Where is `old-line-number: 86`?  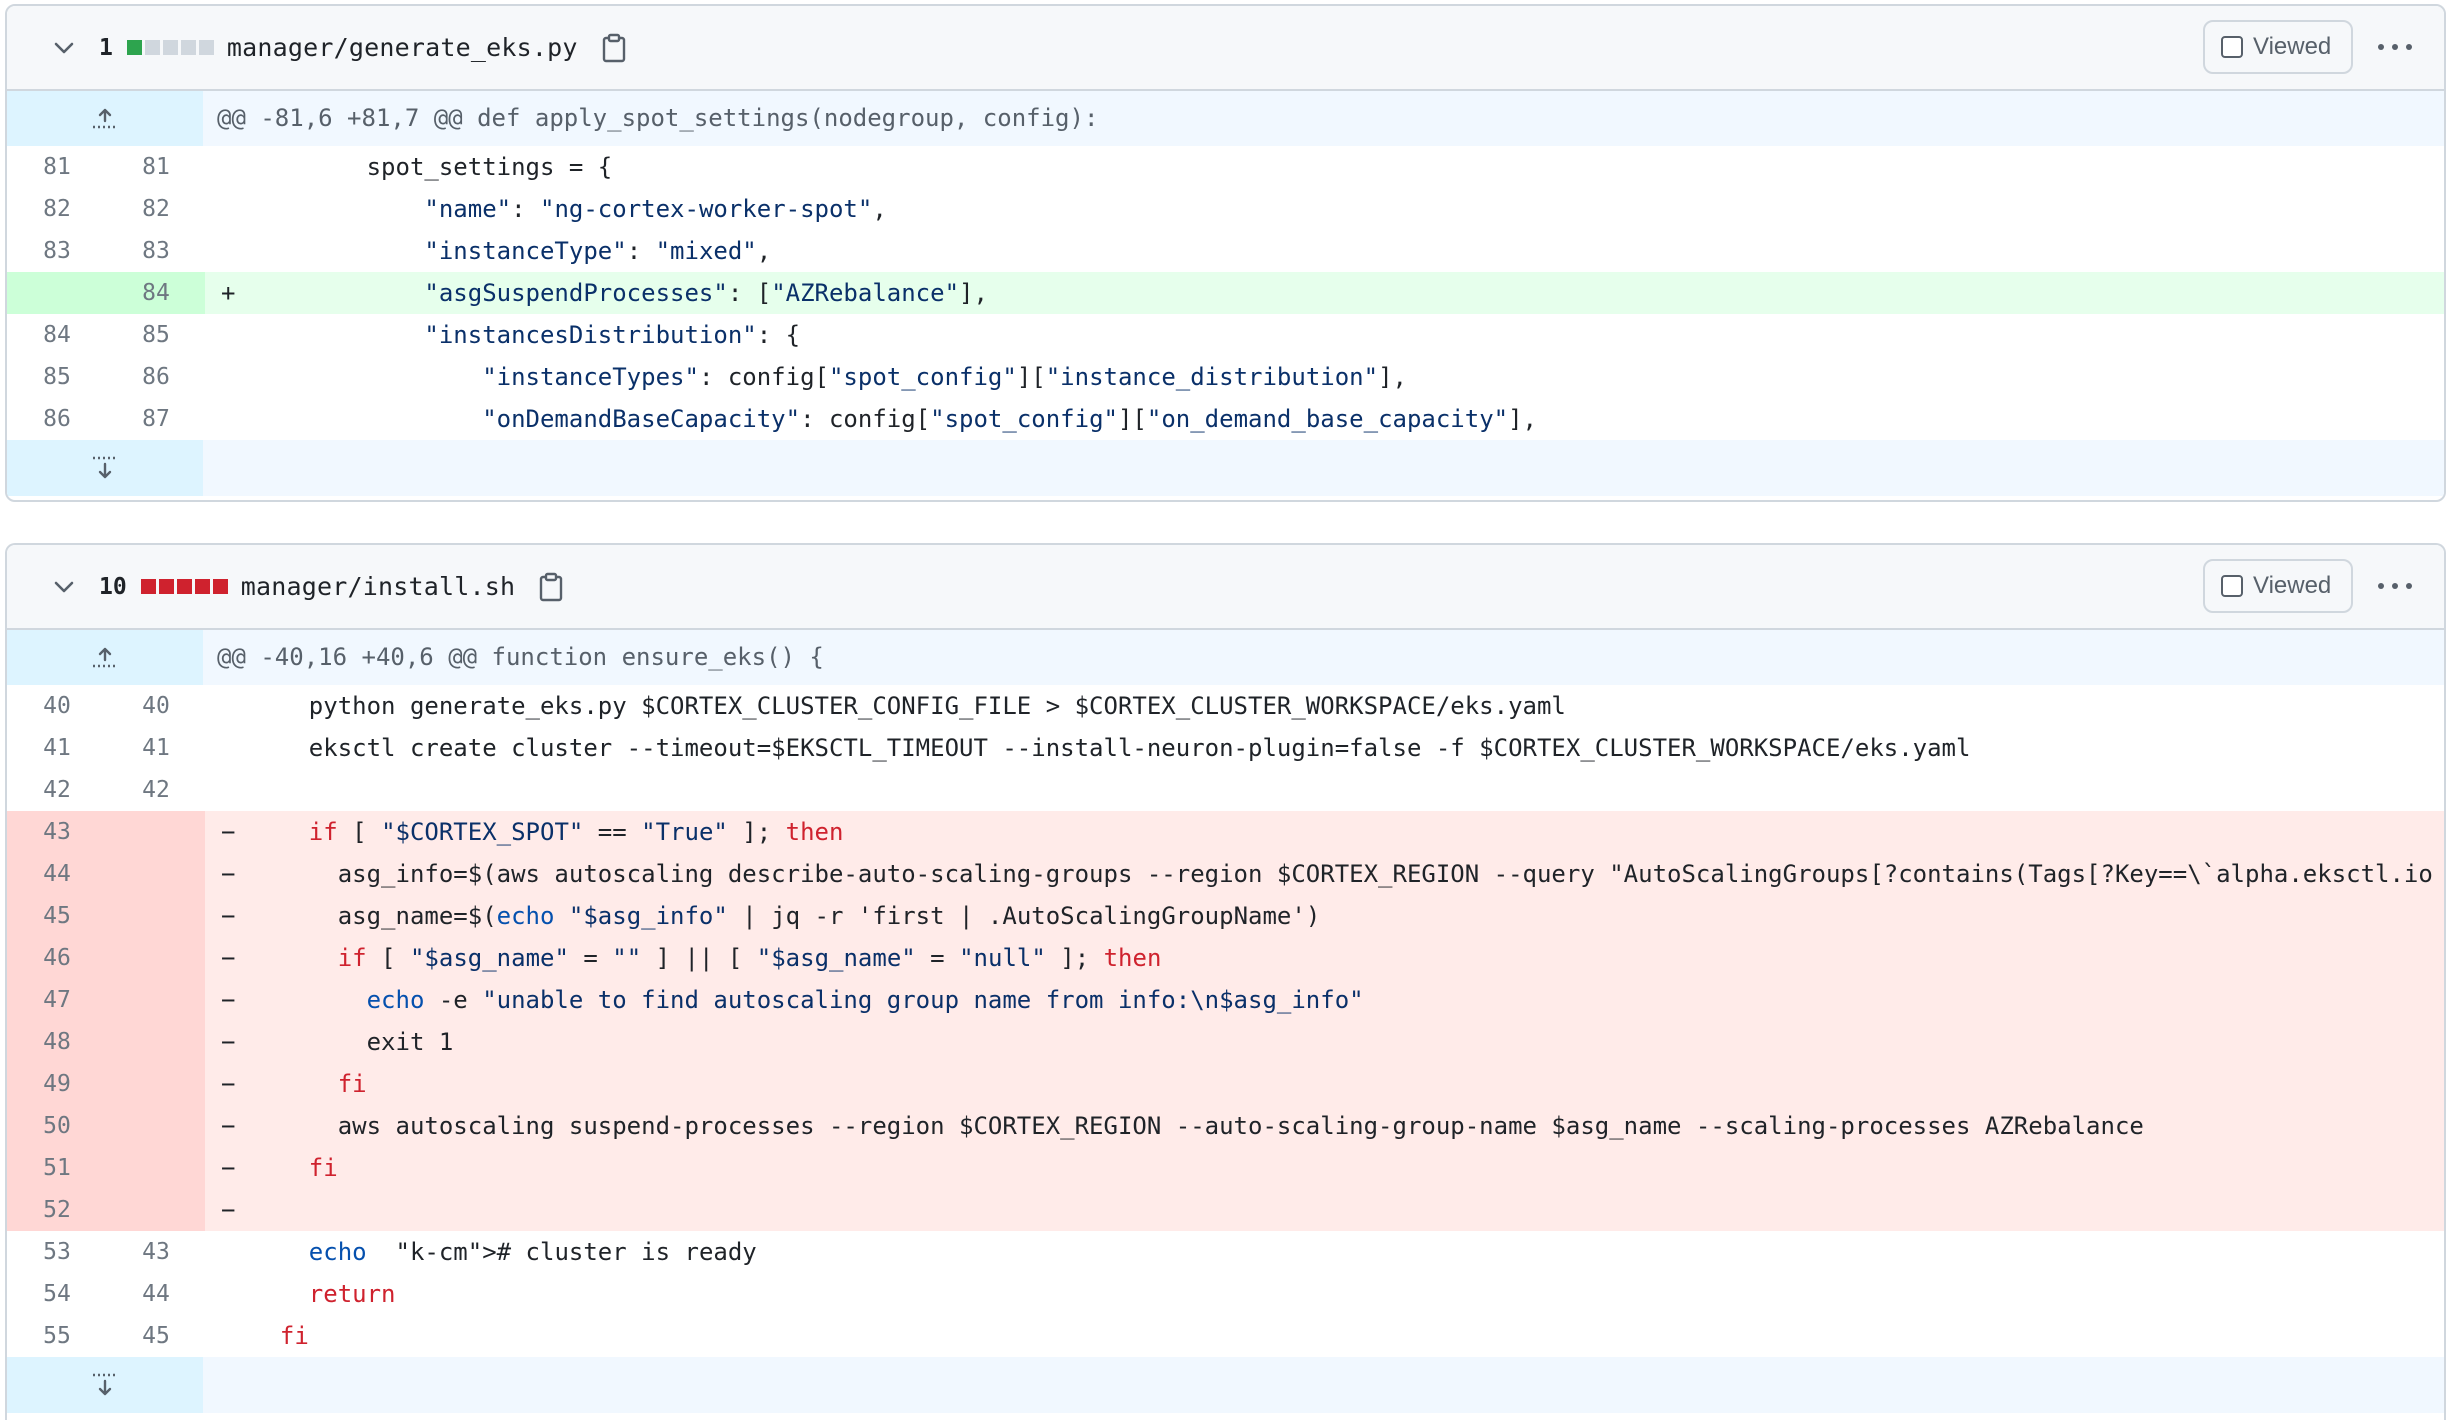 old-line-number: 86 is located at coordinates (57, 419).